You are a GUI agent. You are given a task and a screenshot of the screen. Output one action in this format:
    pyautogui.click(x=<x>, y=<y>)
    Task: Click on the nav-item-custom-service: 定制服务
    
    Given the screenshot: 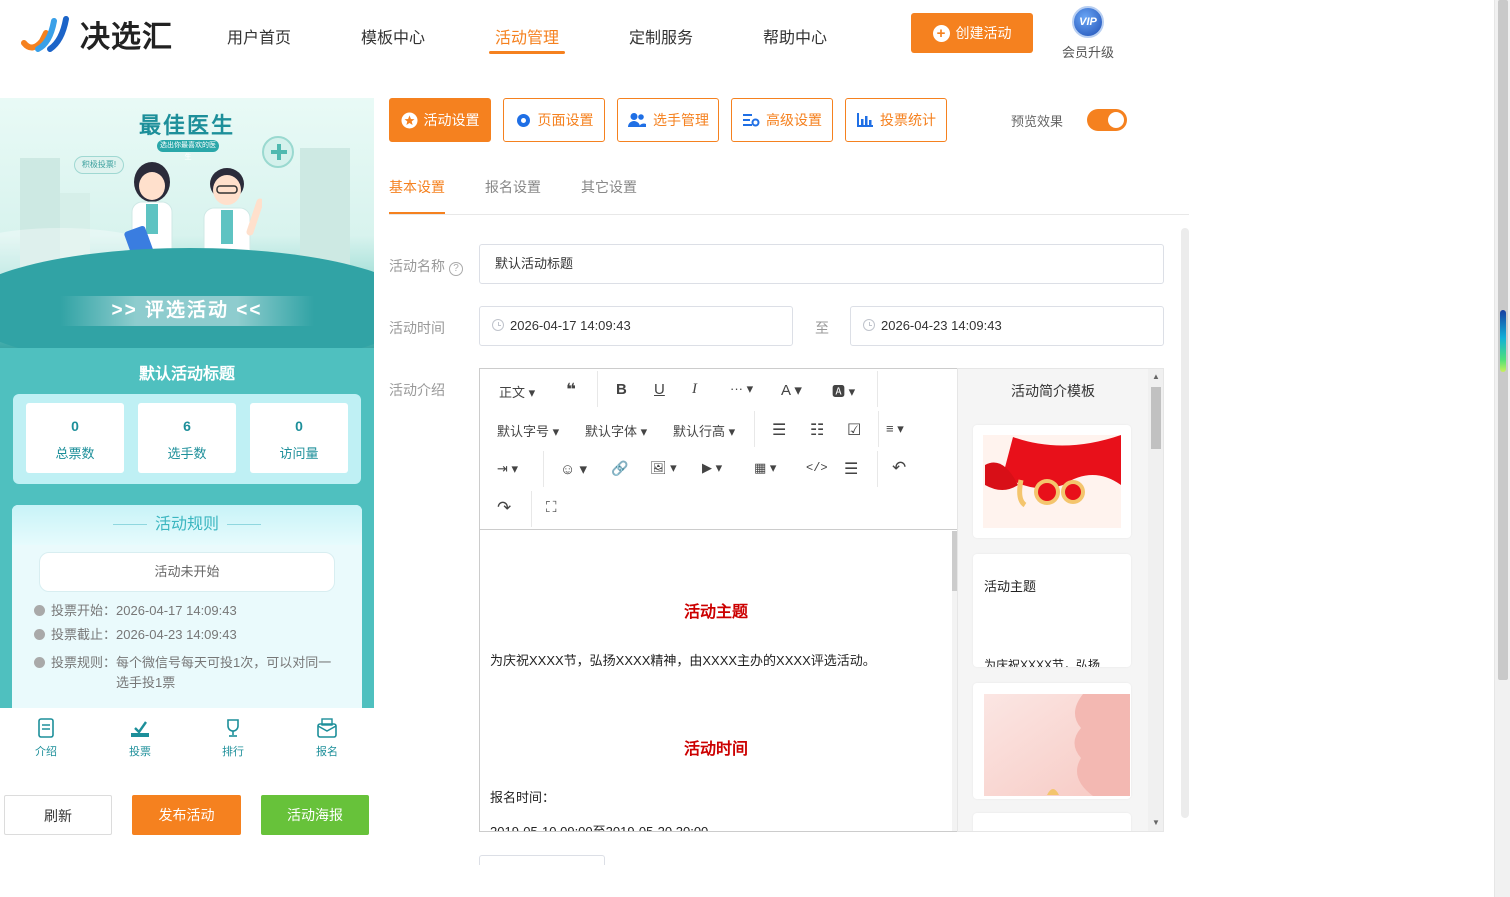 What is the action you would take?
    pyautogui.click(x=661, y=36)
    